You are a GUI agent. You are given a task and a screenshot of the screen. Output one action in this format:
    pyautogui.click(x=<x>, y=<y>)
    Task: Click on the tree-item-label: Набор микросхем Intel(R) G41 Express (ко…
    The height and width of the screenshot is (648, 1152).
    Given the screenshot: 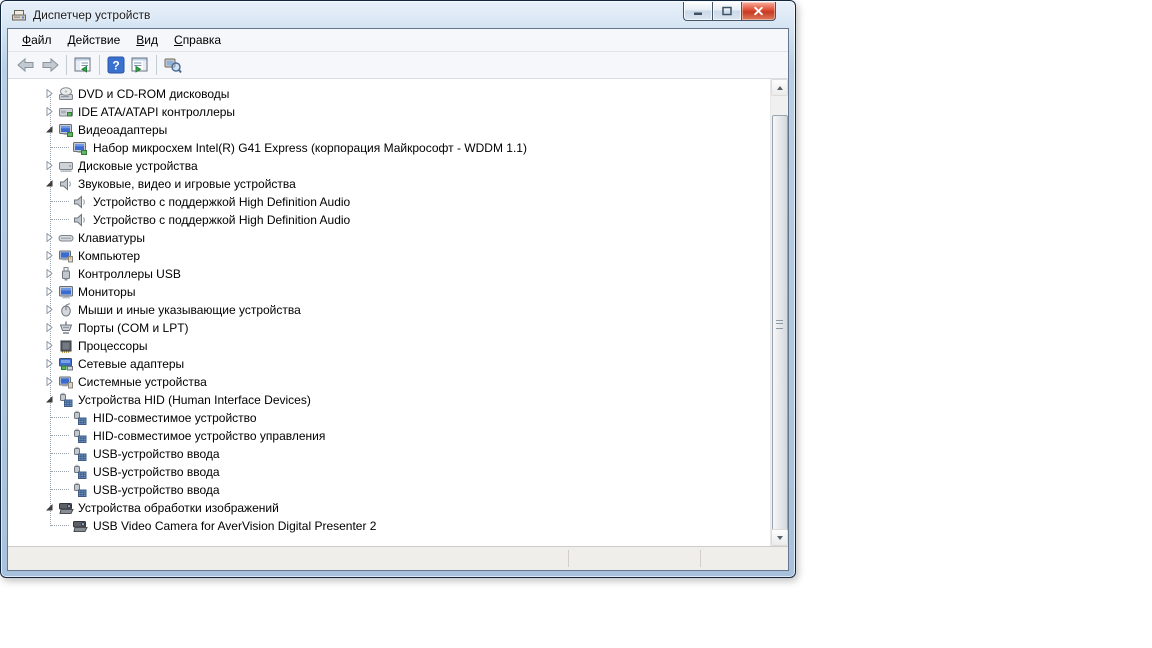 What is the action you would take?
    pyautogui.click(x=310, y=148)
    